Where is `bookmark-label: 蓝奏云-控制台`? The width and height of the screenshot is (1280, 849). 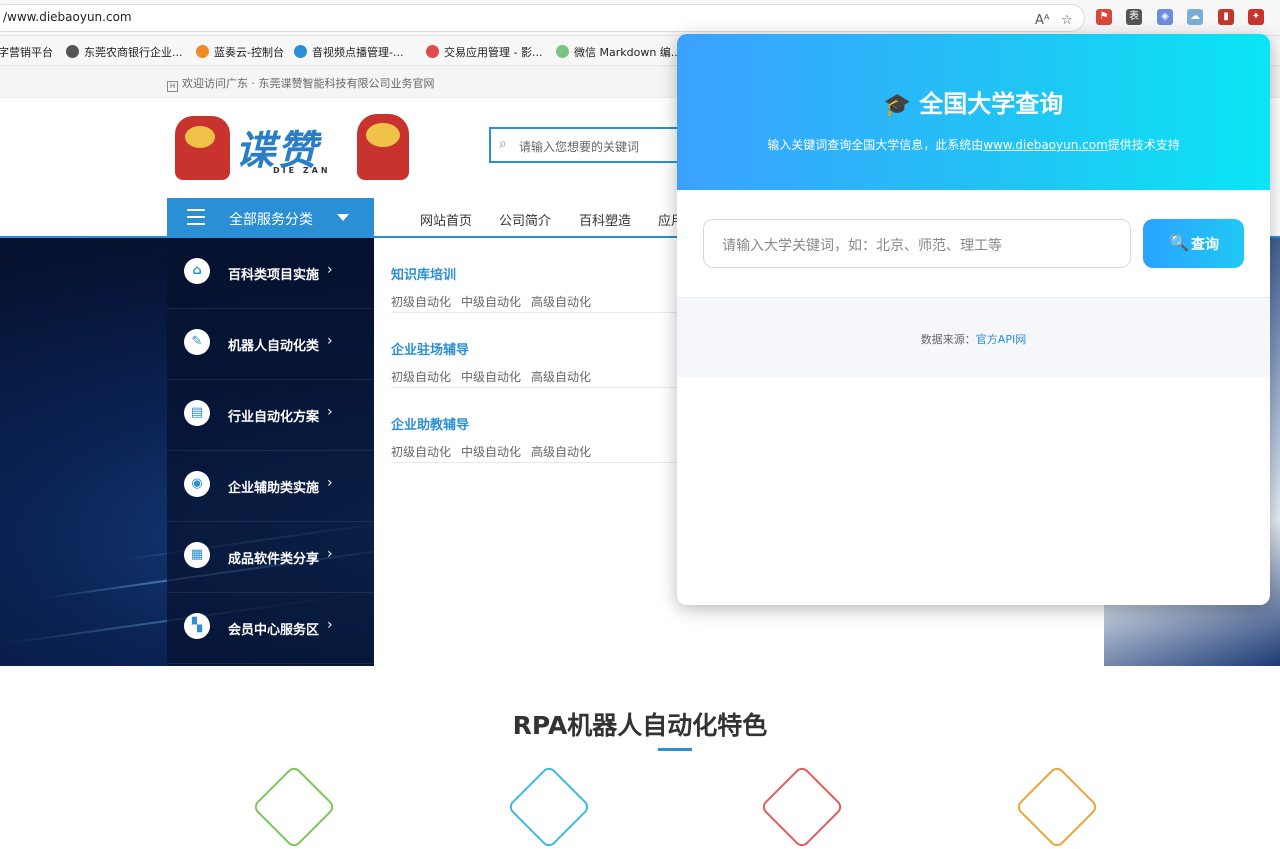 bookmark-label: 蓝奏云-控制台 is located at coordinates (249, 52).